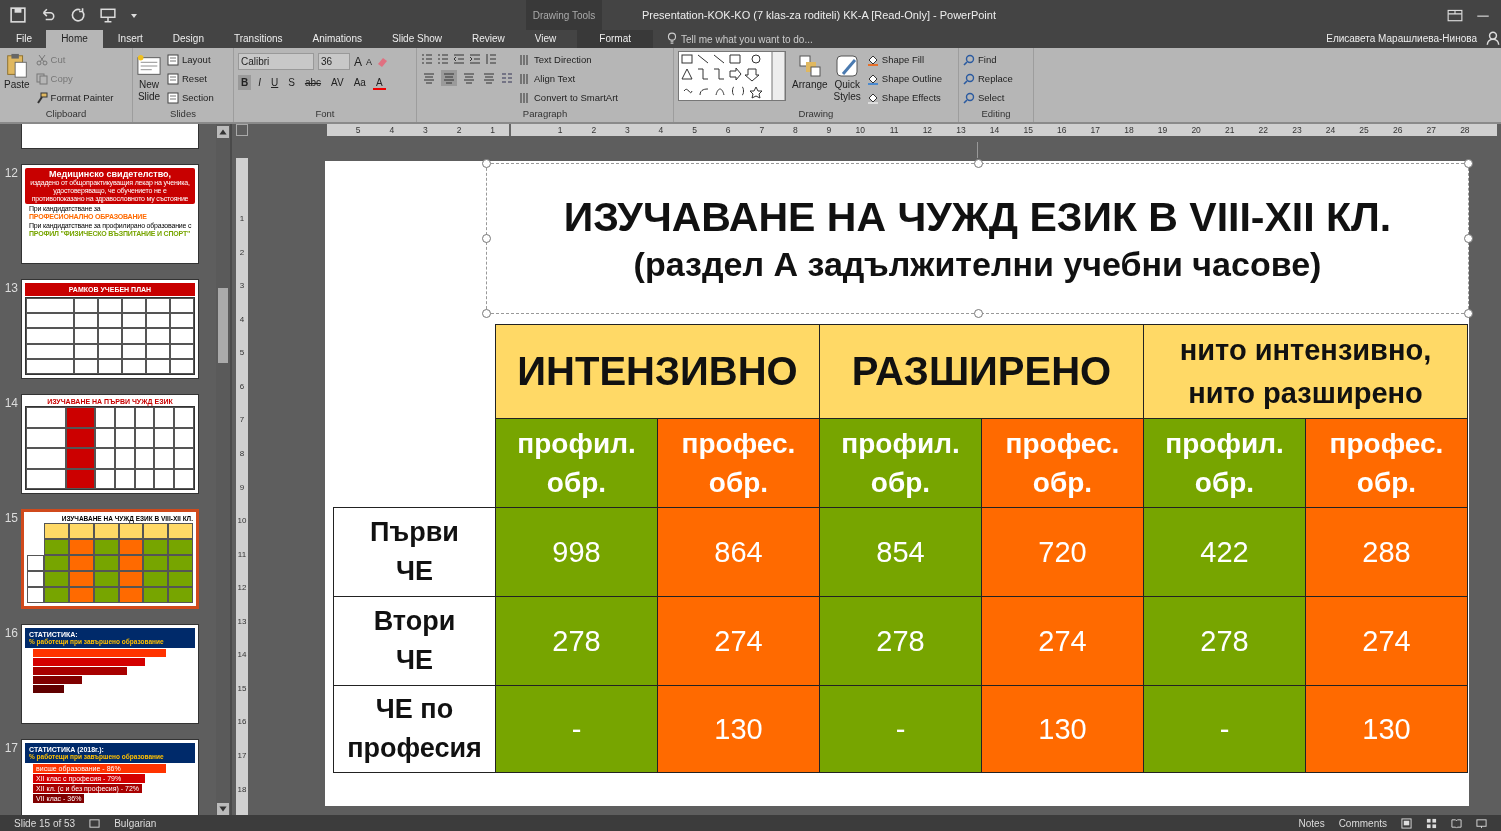 The height and width of the screenshot is (831, 1501). Describe the element at coordinates (988, 97) in the screenshot. I see `select-button: Select` at that location.